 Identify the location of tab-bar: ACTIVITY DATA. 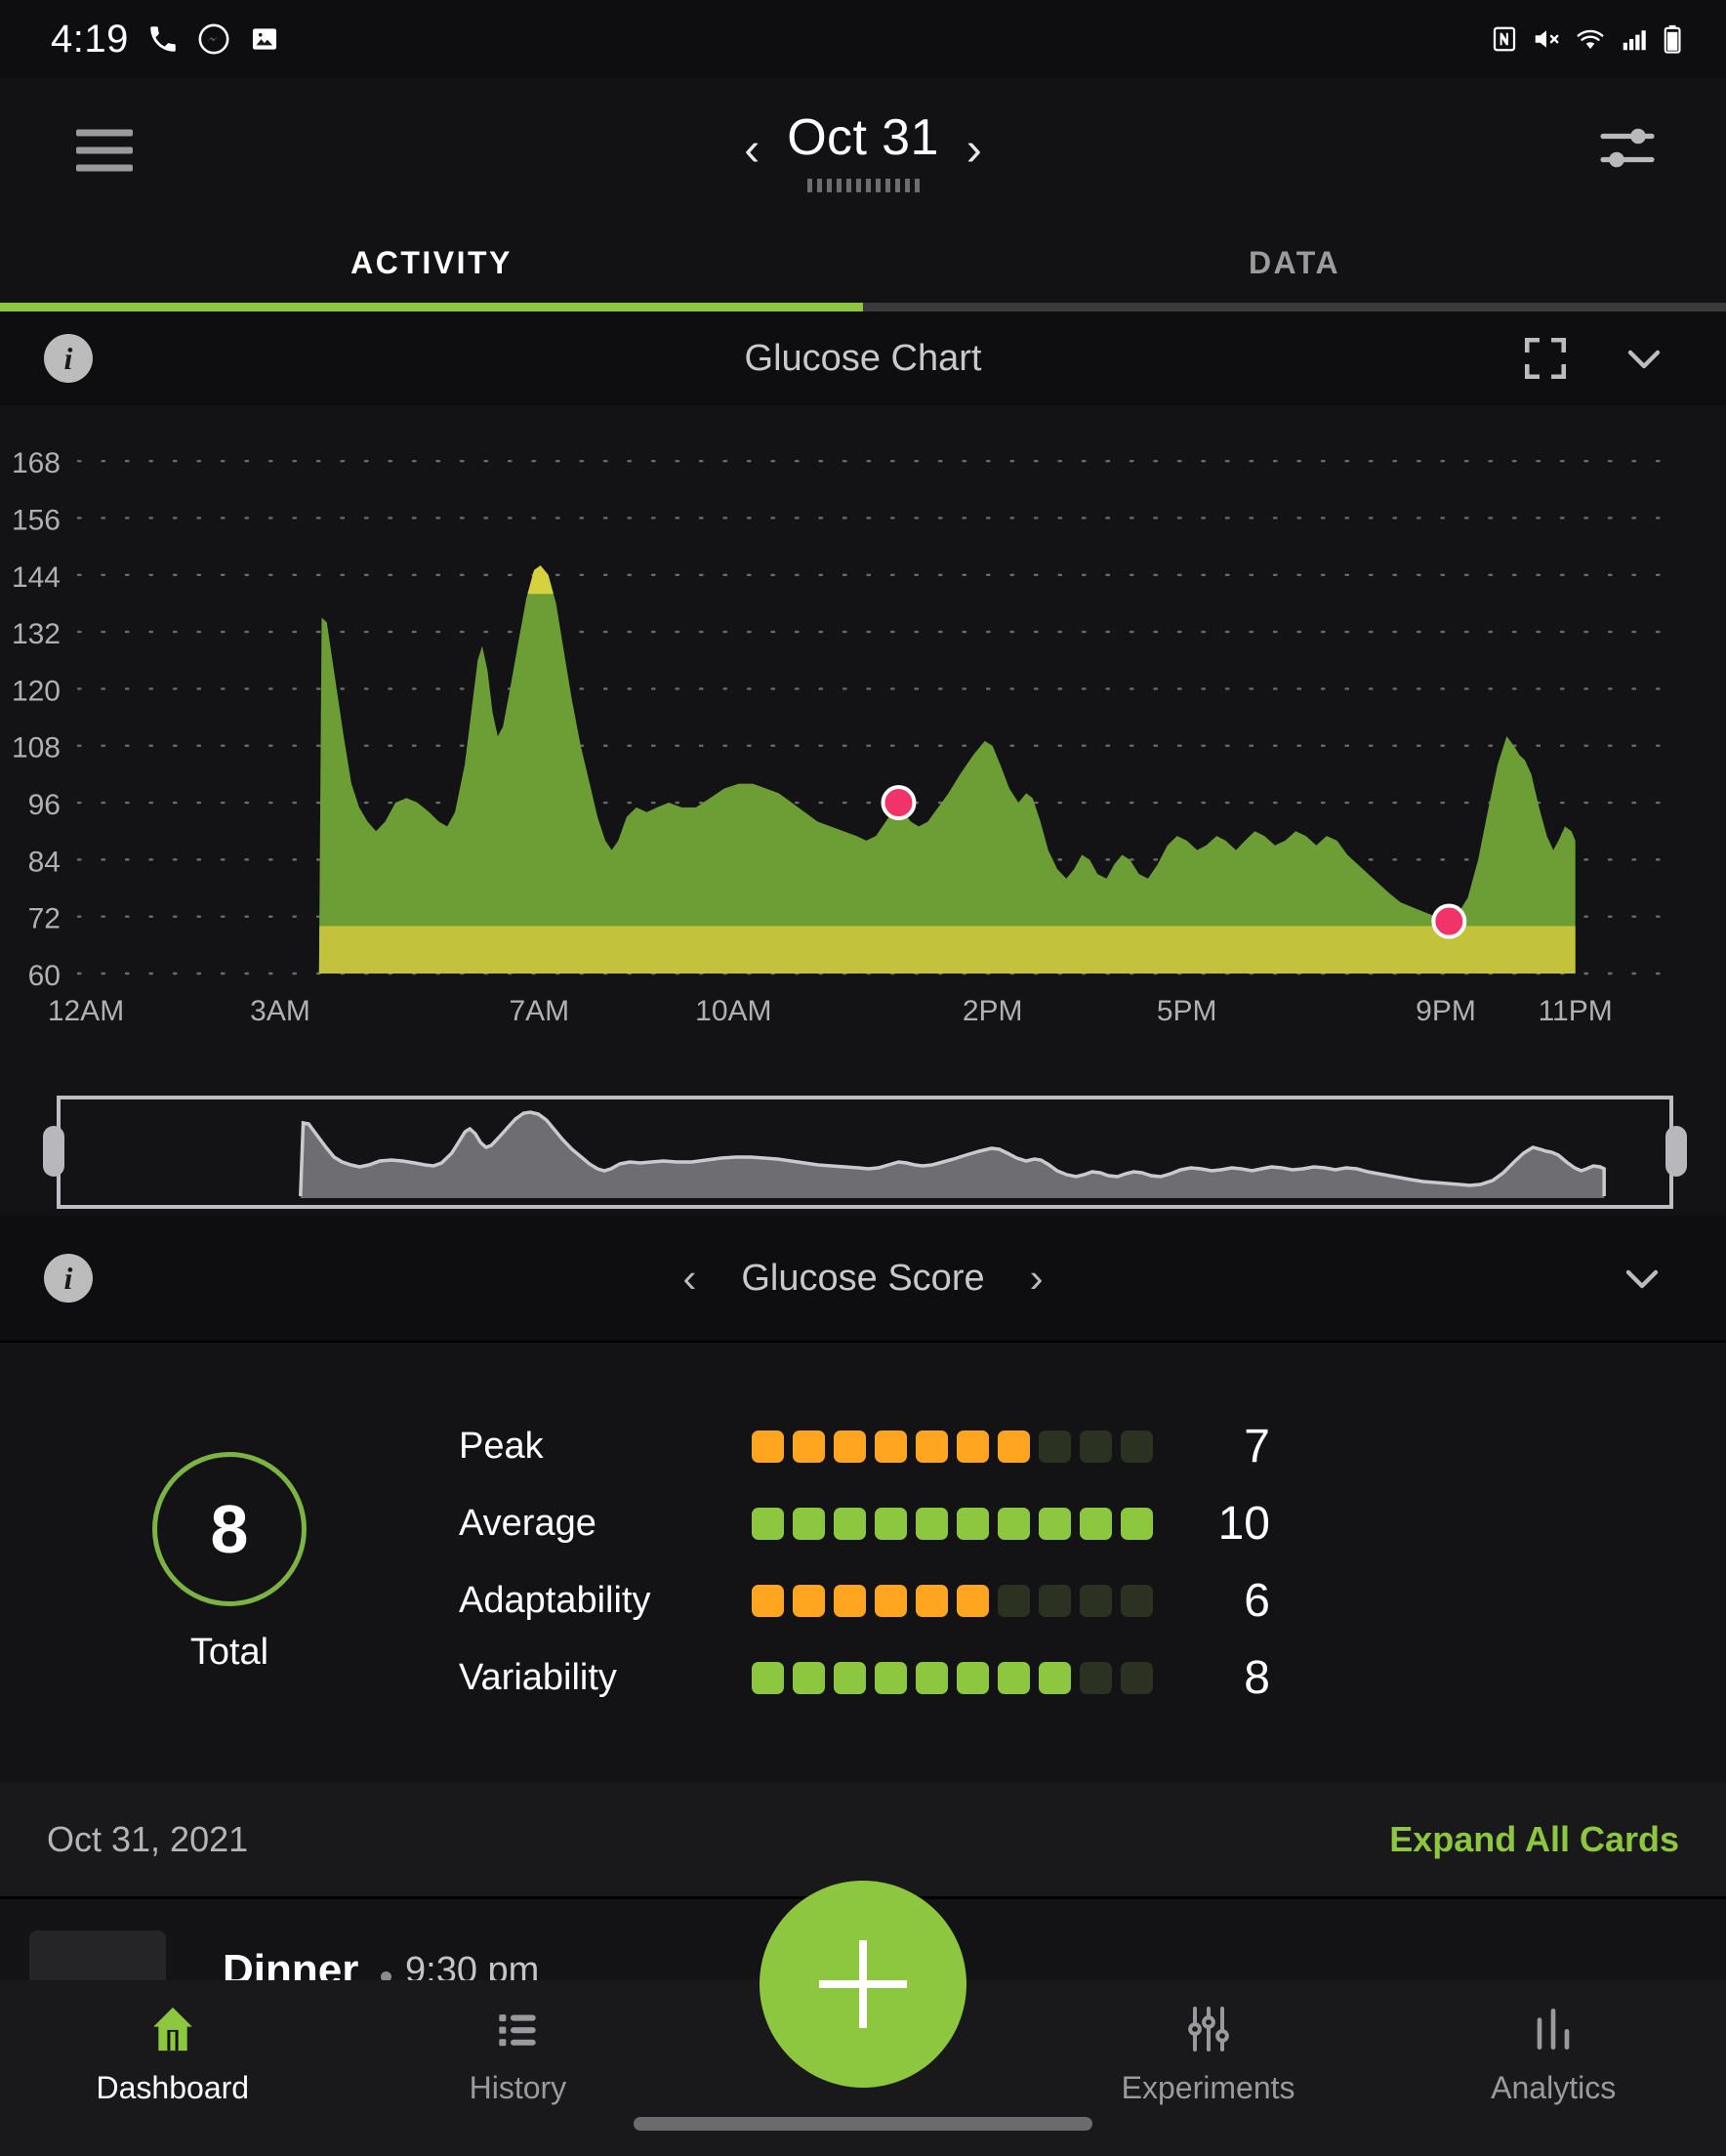
(863, 263).